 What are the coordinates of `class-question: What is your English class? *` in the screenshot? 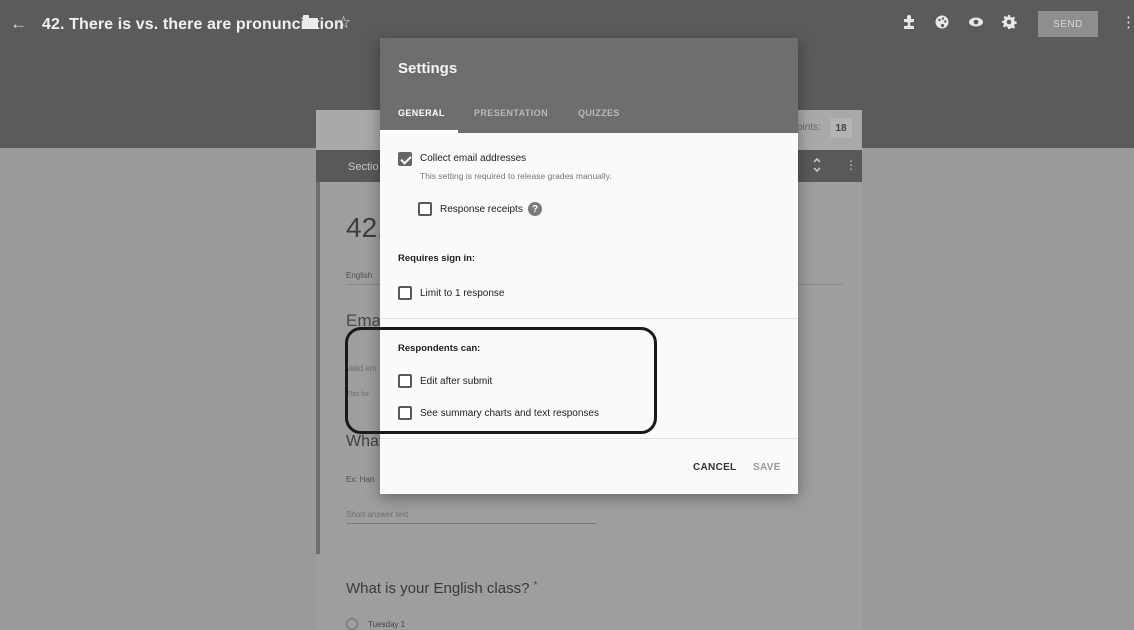 It's located at (441, 588).